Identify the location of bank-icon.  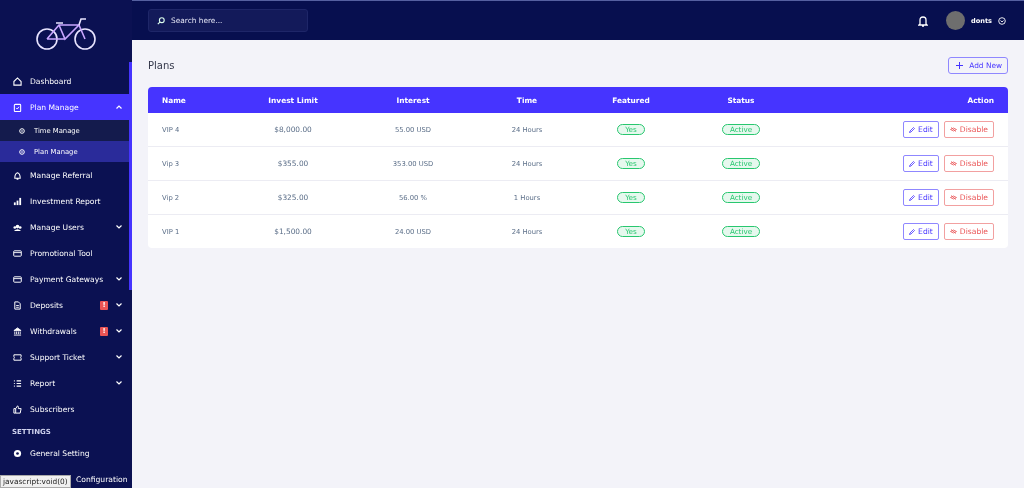
(17, 331).